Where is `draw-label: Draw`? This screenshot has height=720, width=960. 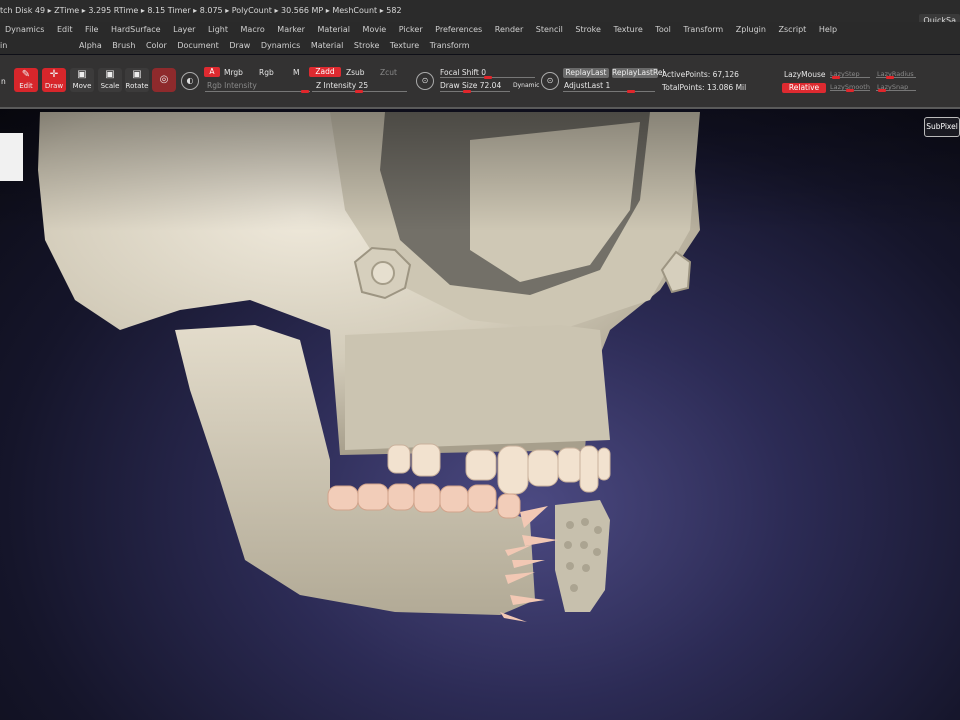 draw-label: Draw is located at coordinates (54, 86).